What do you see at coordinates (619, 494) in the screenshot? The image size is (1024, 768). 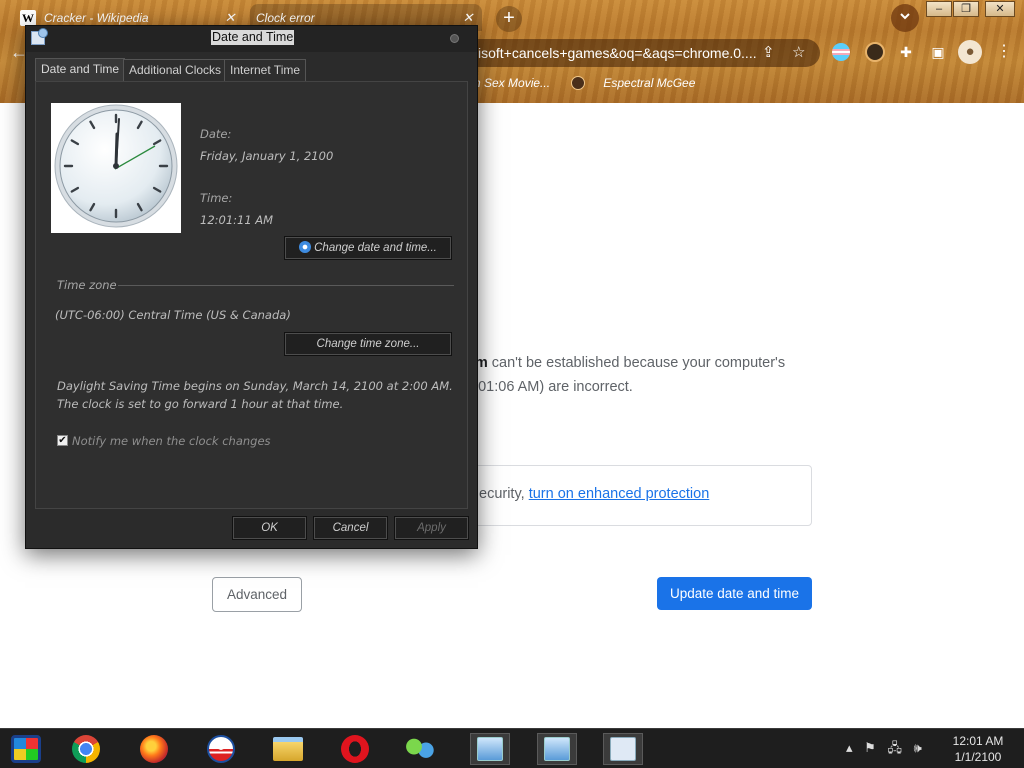 I see `enhanced-protection-link: turn on enhanced protection` at bounding box center [619, 494].